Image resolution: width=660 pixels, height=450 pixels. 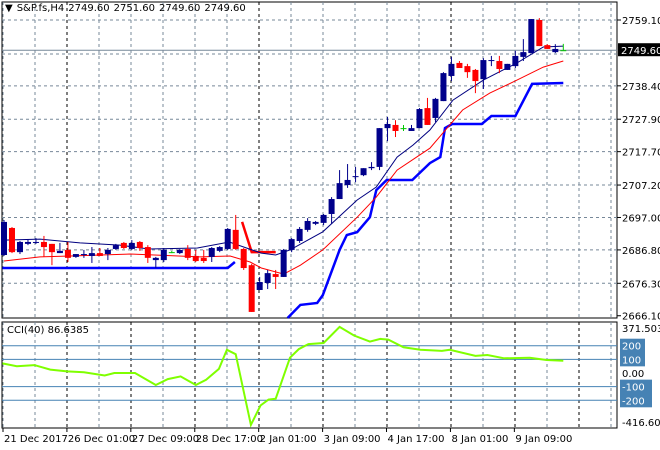 What do you see at coordinates (631, 360) in the screenshot?
I see `cci-level-label: 100` at bounding box center [631, 360].